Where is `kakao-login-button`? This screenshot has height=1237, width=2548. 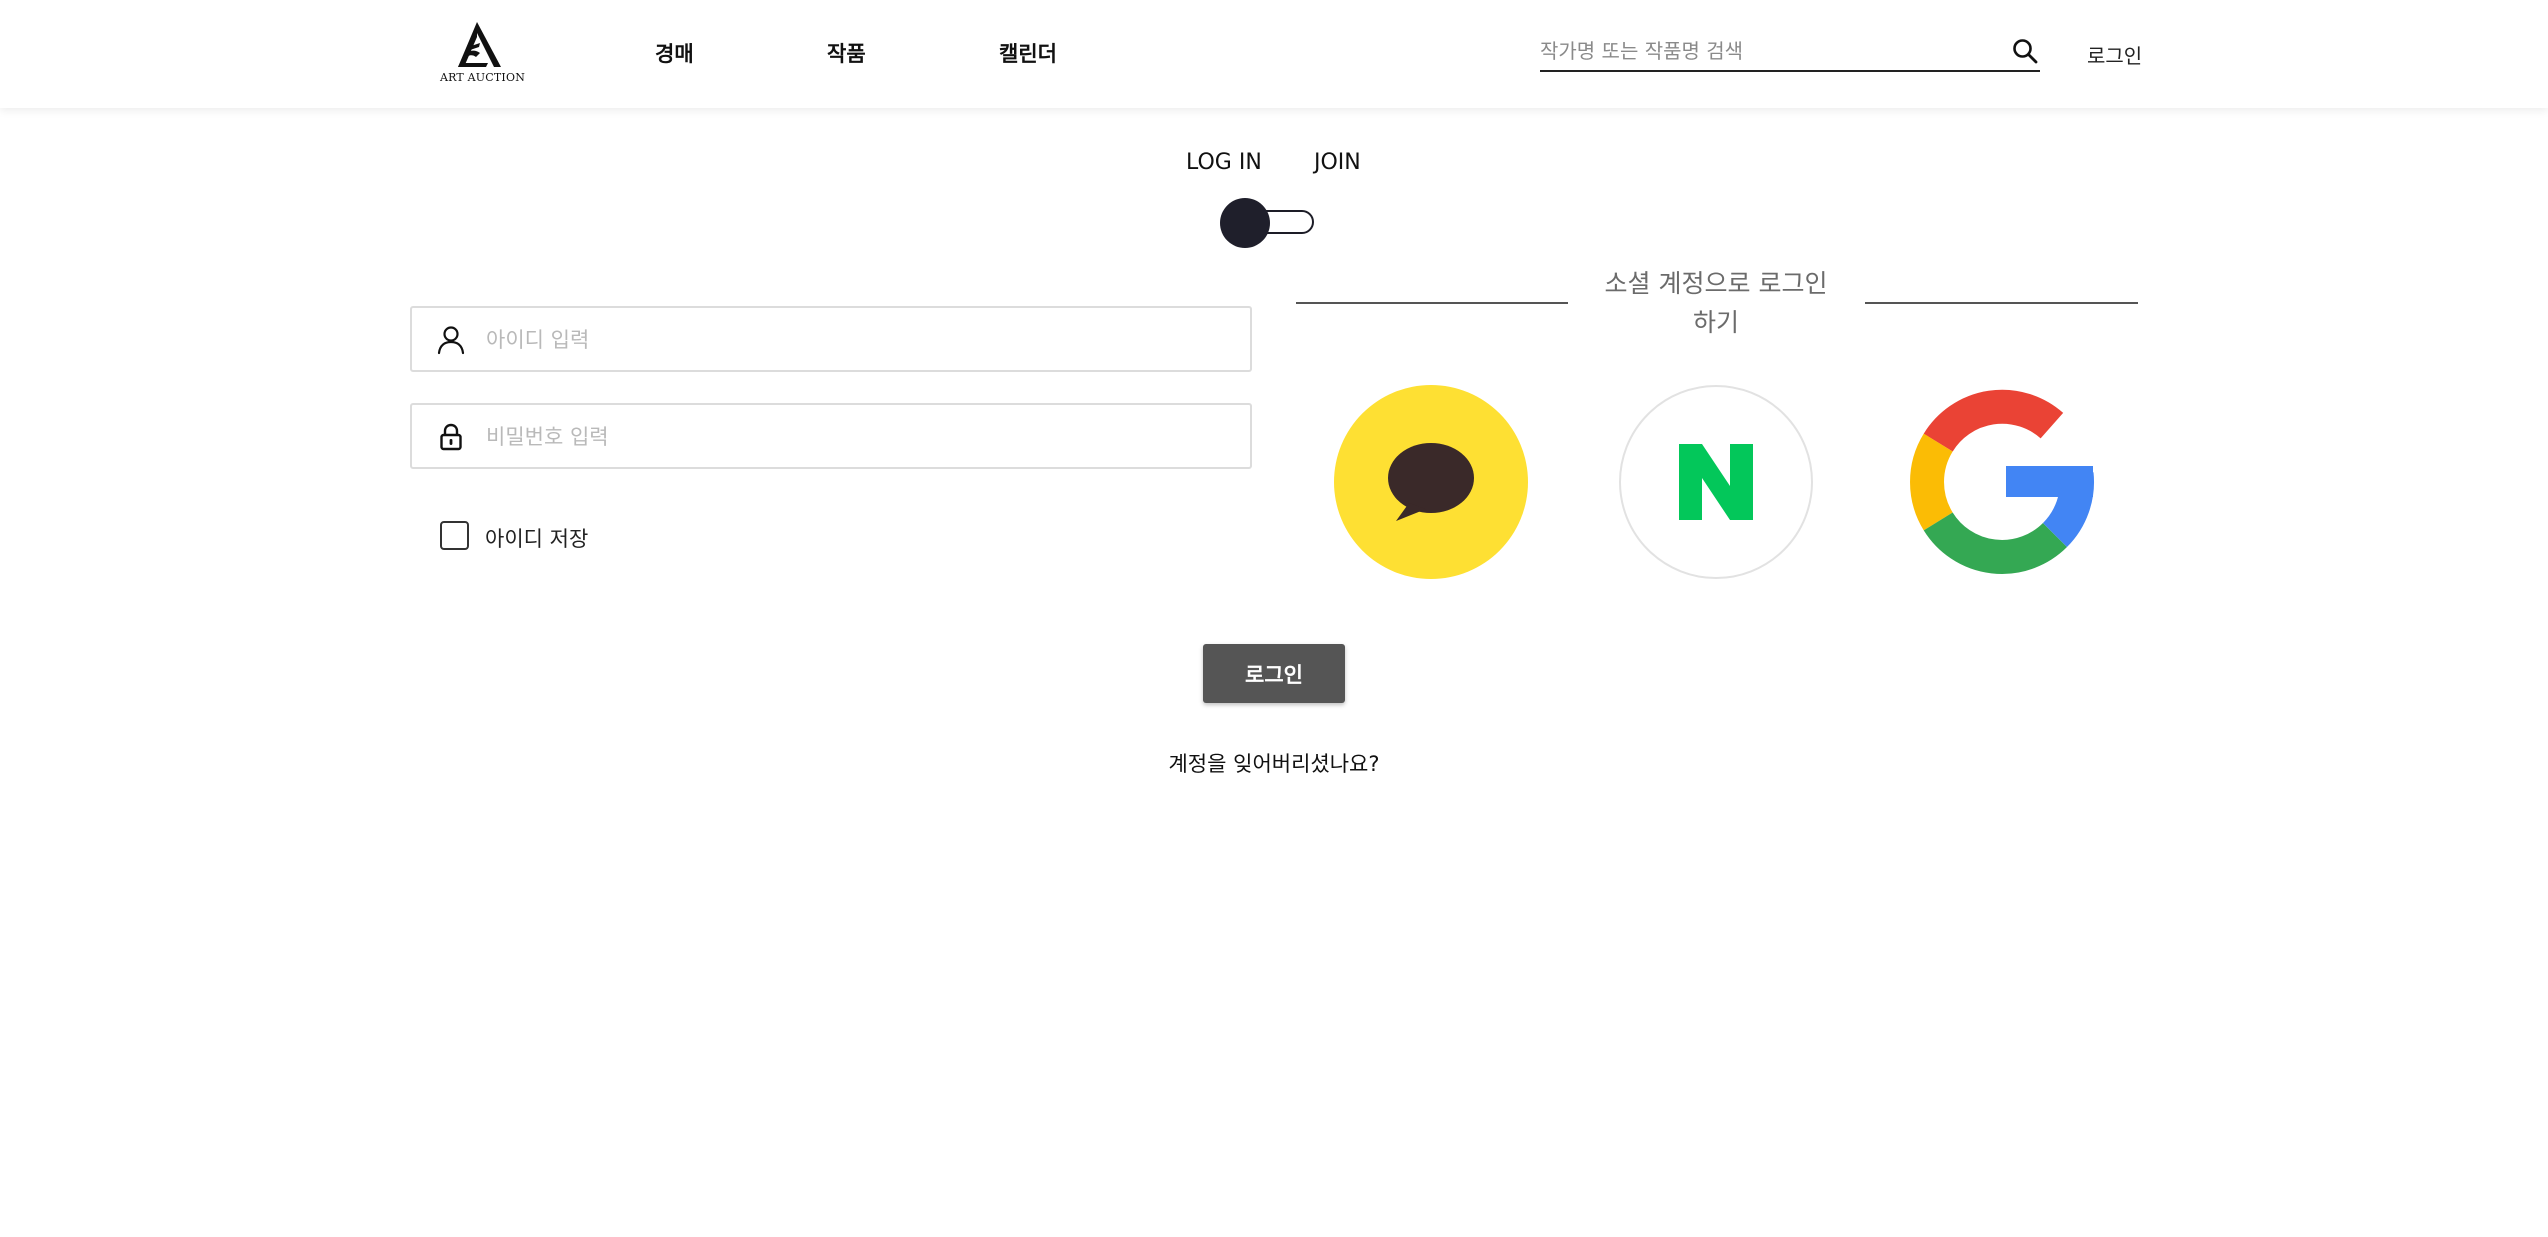 kakao-login-button is located at coordinates (1431, 482).